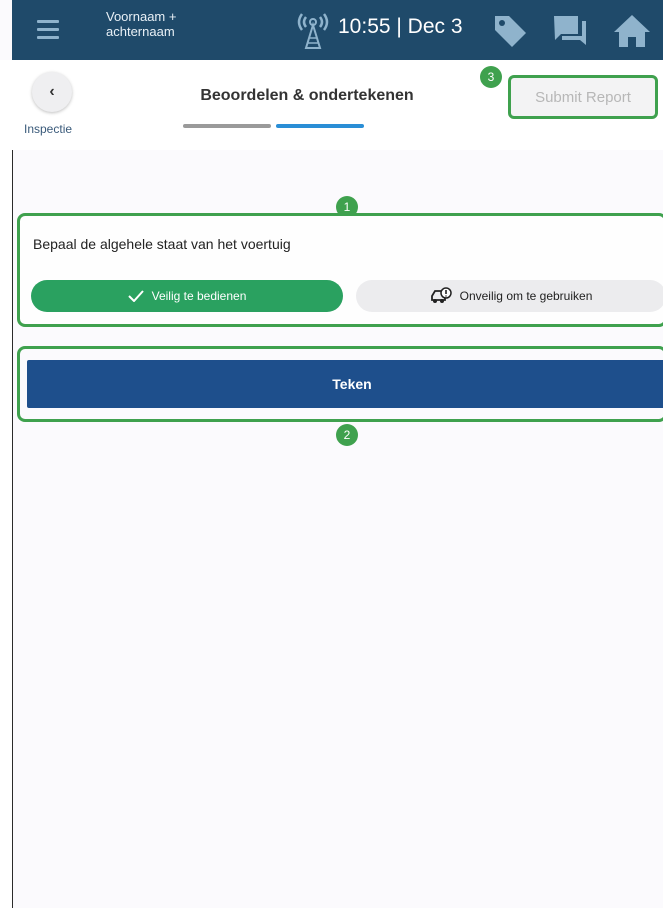 The image size is (663, 908). I want to click on chat-icon, so click(570, 30).